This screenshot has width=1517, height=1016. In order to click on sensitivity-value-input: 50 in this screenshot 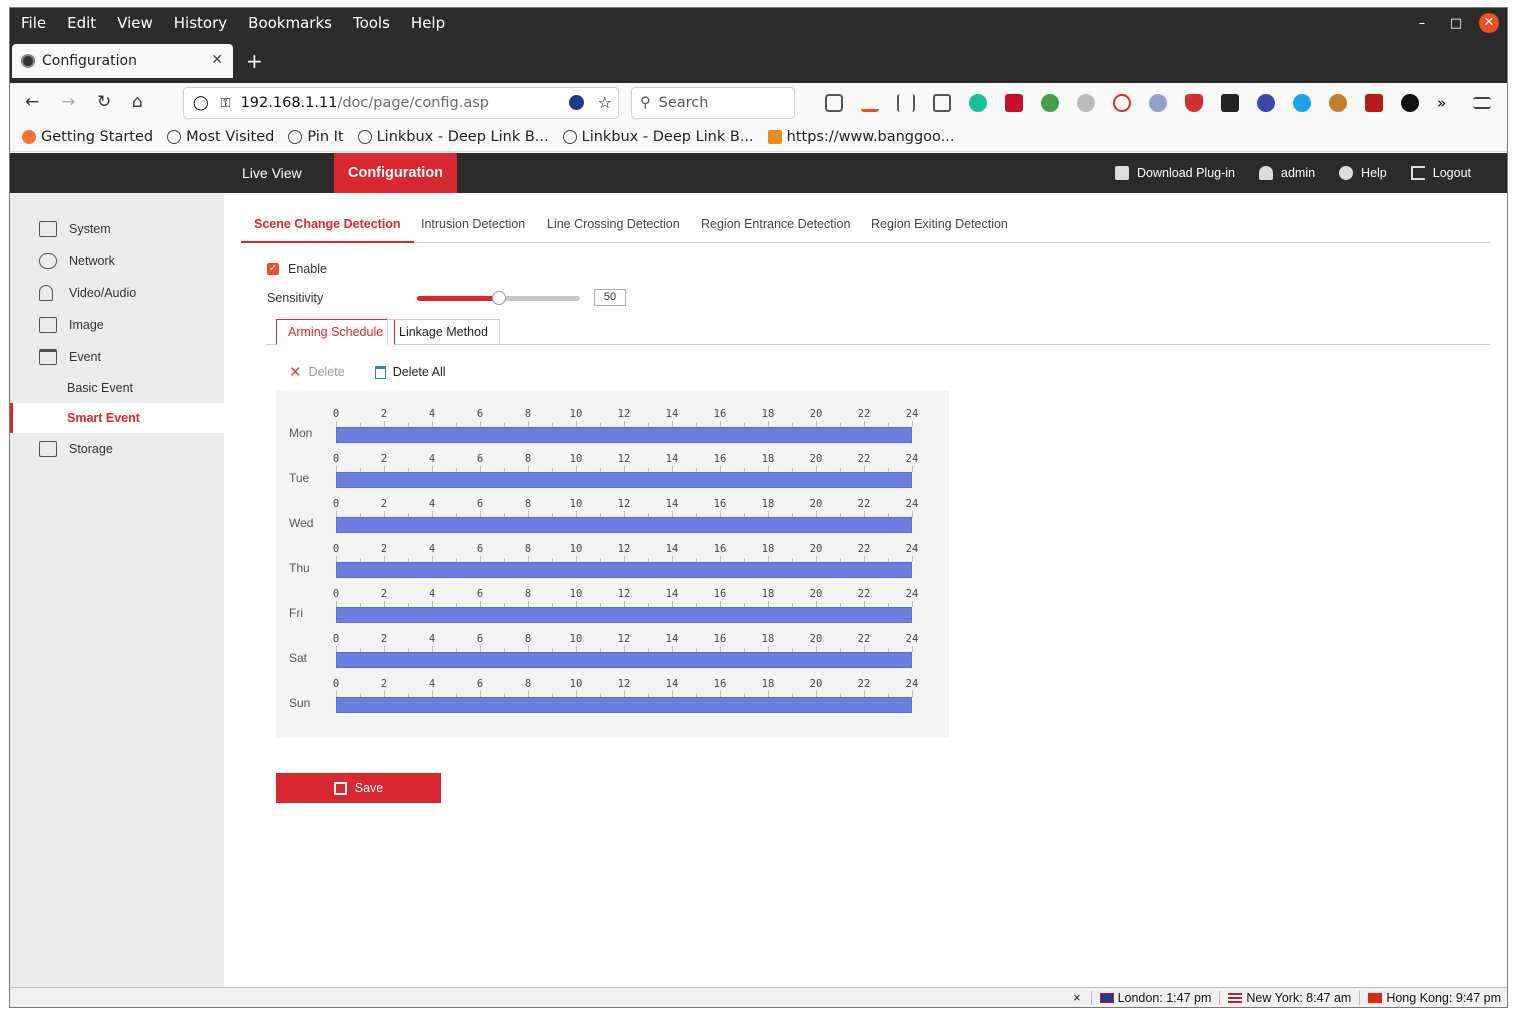, I will do `click(610, 297)`.